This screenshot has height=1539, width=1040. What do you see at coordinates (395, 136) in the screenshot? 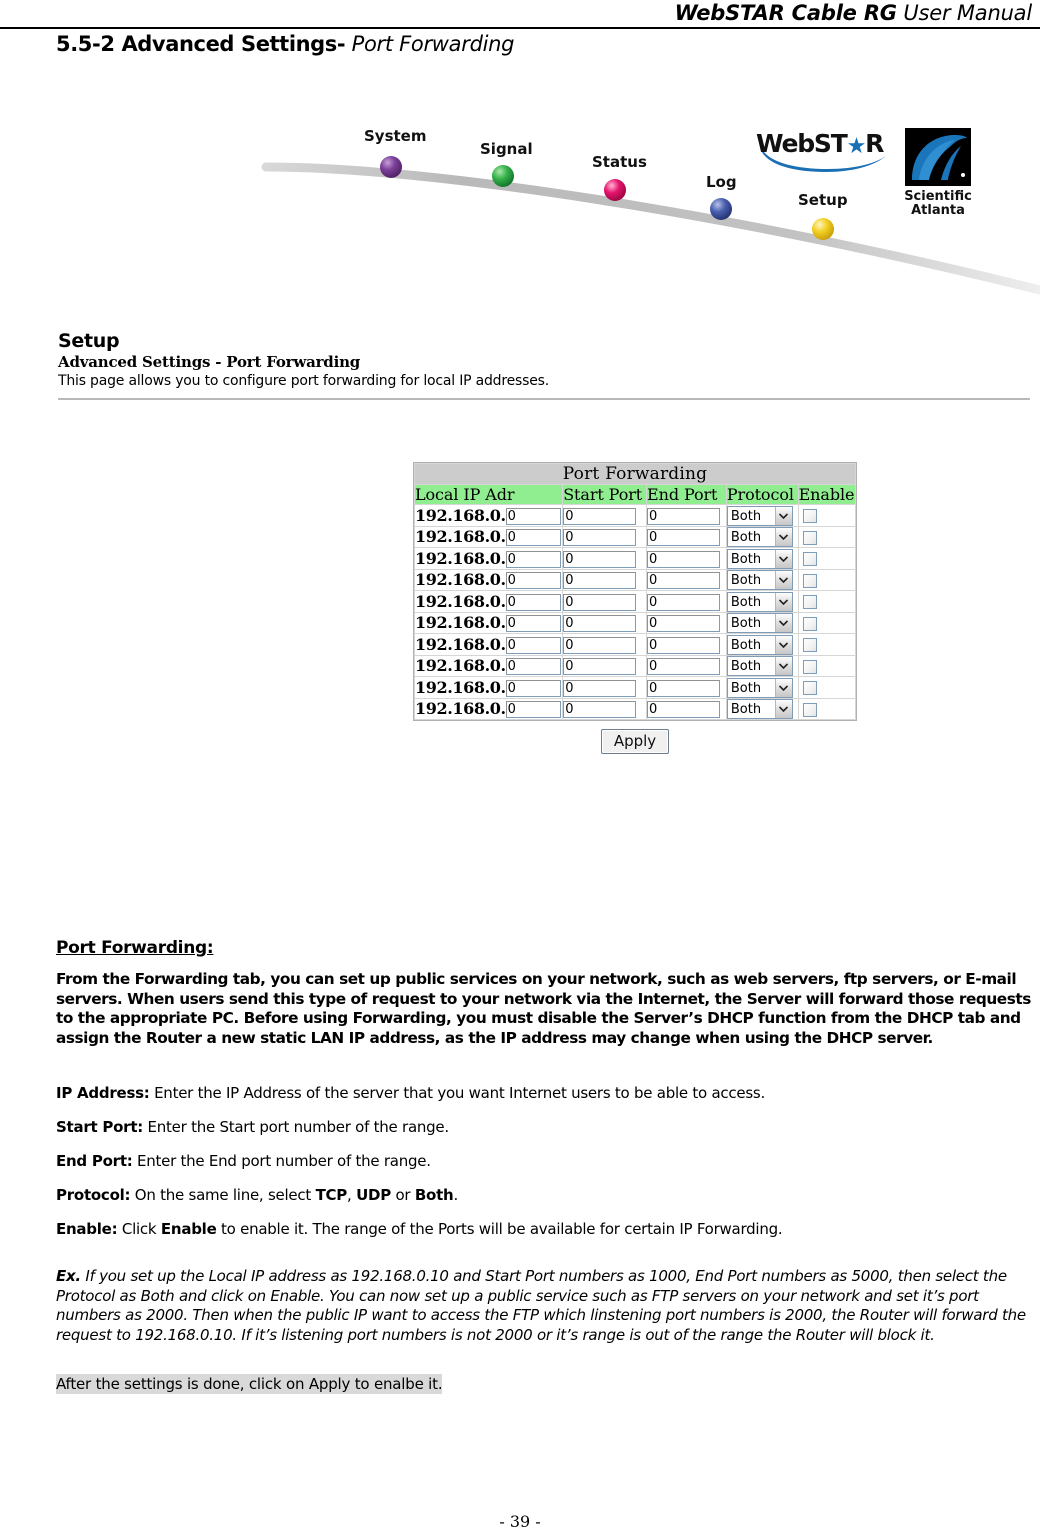
I see `nav-label-system: System` at bounding box center [395, 136].